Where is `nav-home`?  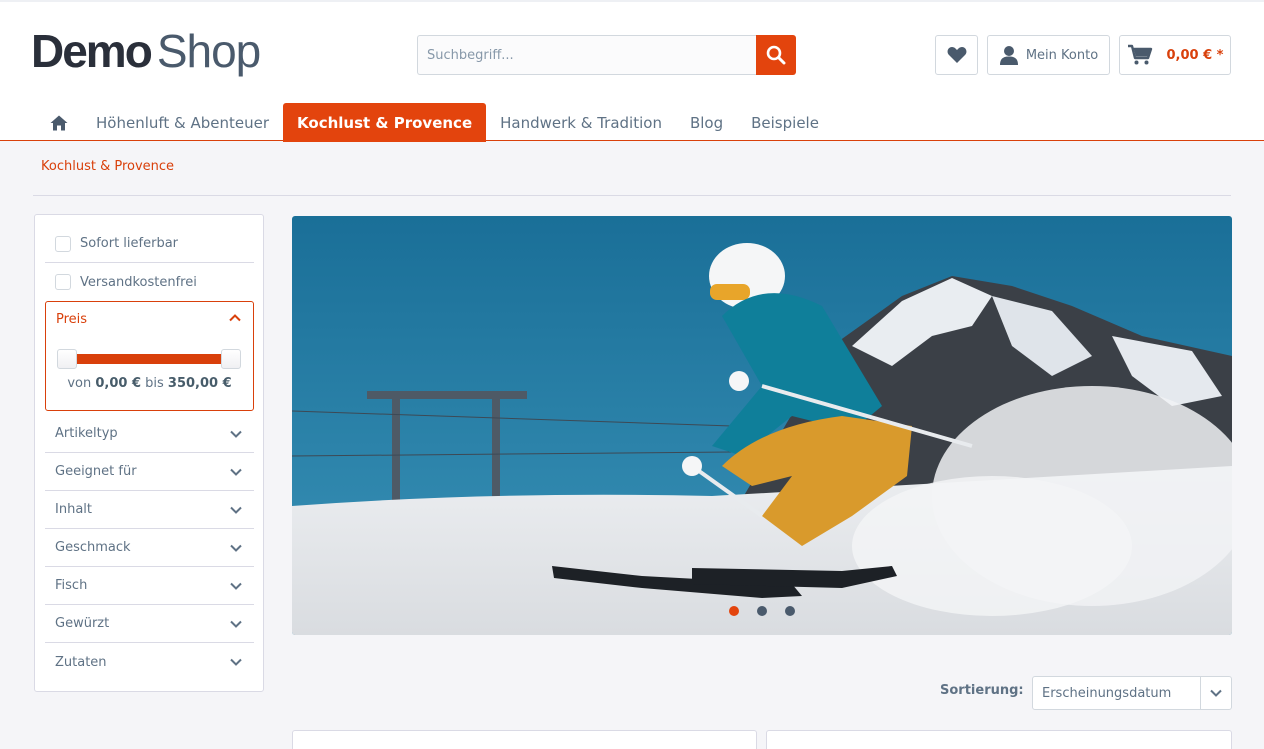
nav-home is located at coordinates (59, 122).